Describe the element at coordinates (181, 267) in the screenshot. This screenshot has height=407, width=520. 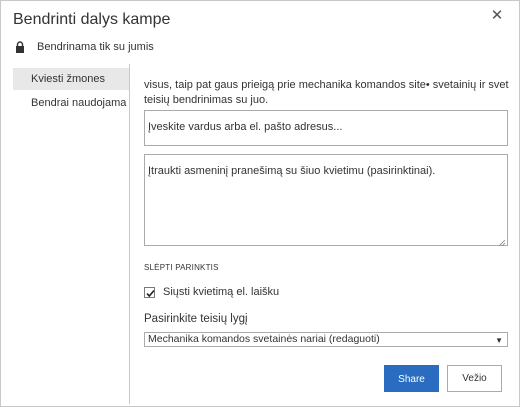
I see `hide-options-link: SLĖPTI PARINKTIS` at that location.